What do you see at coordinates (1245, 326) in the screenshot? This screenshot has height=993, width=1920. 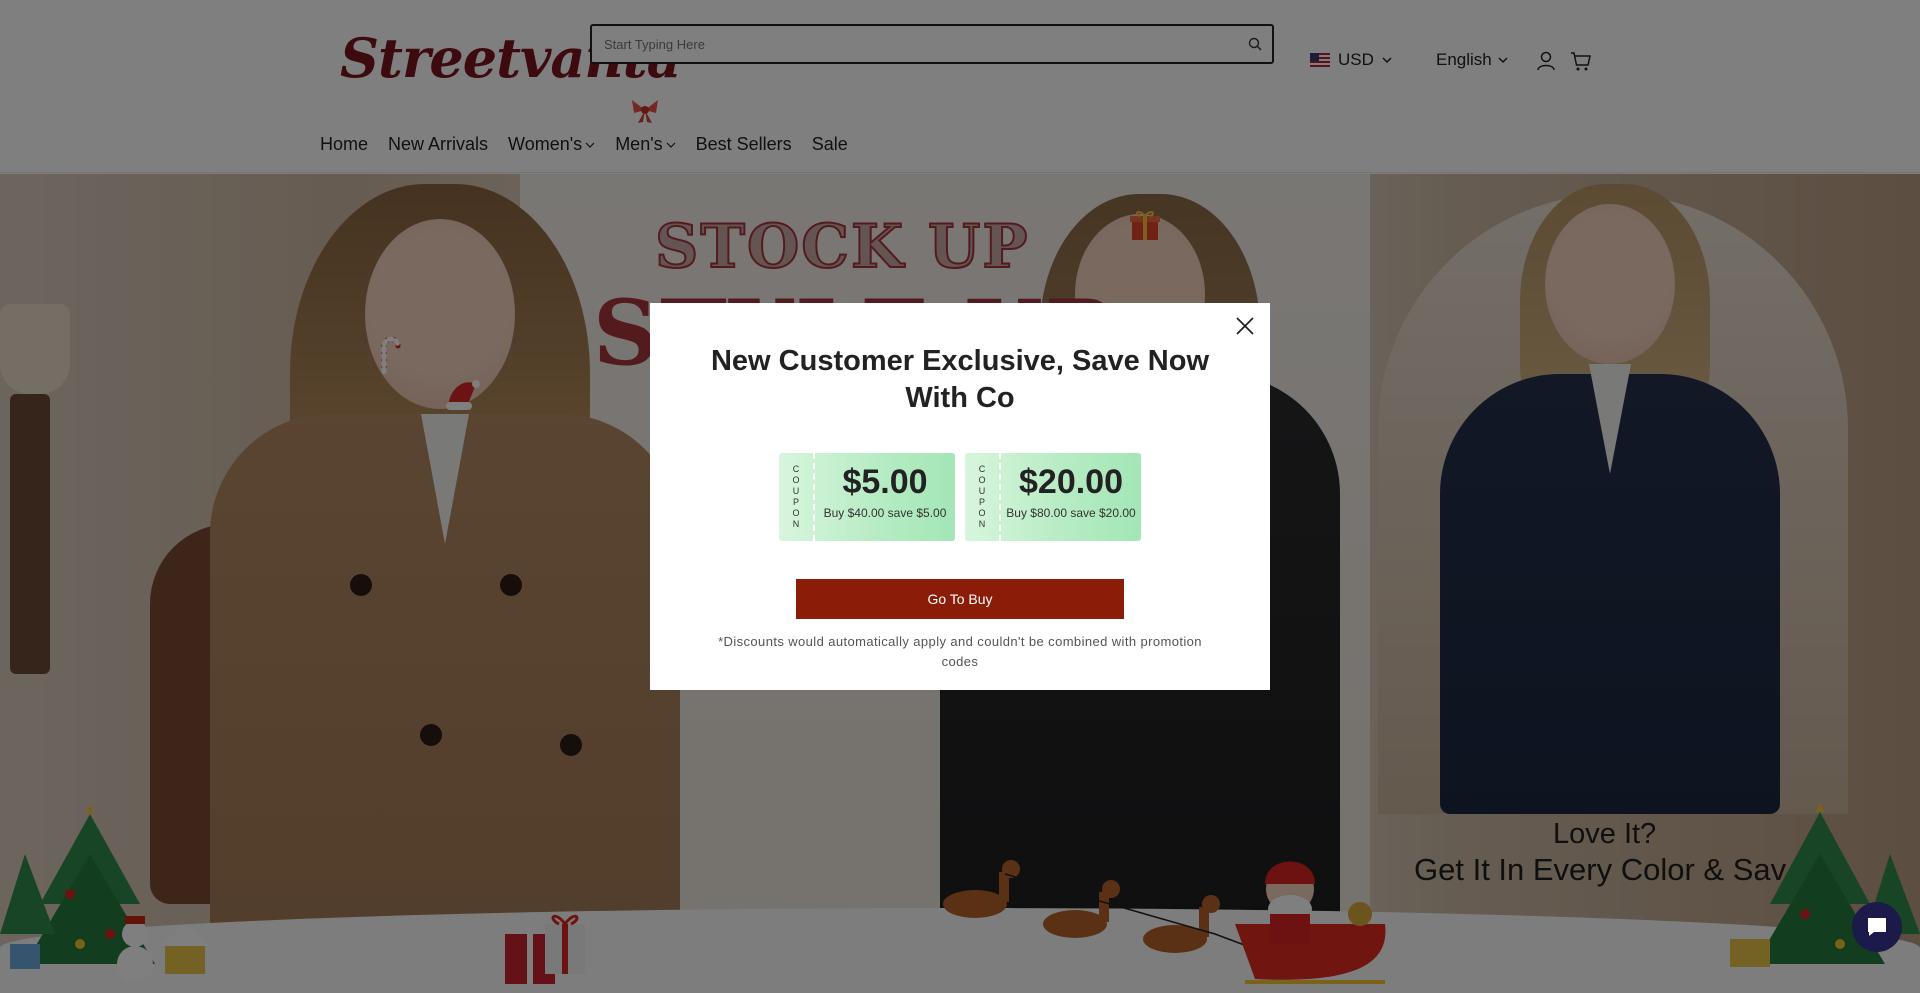 I see `close-icon` at bounding box center [1245, 326].